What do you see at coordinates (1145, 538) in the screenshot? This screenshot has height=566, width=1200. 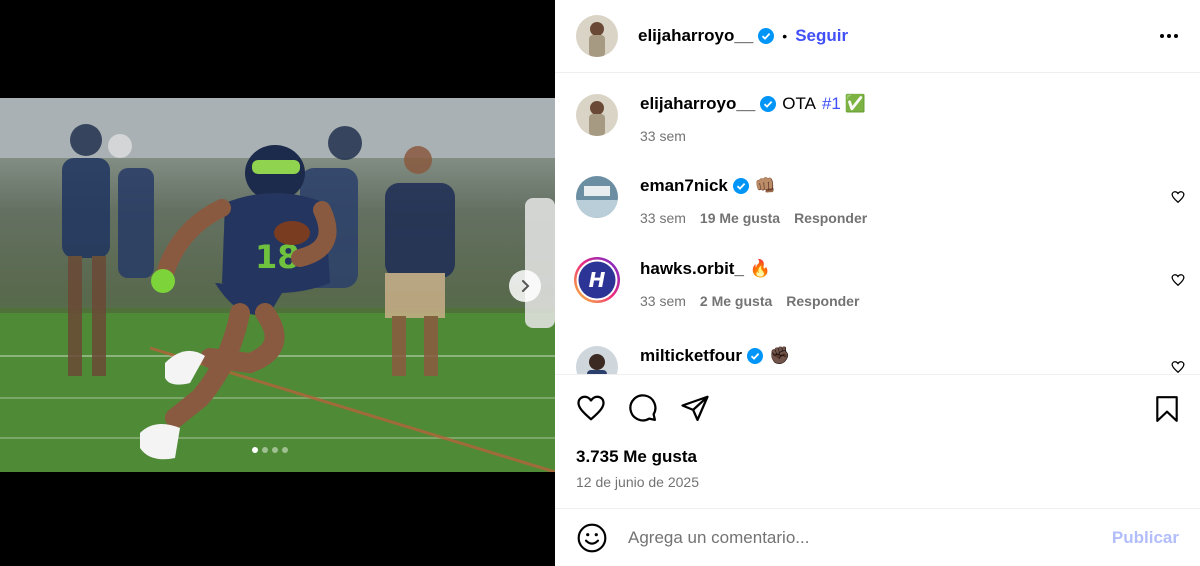 I see `publish-button: Publicar` at bounding box center [1145, 538].